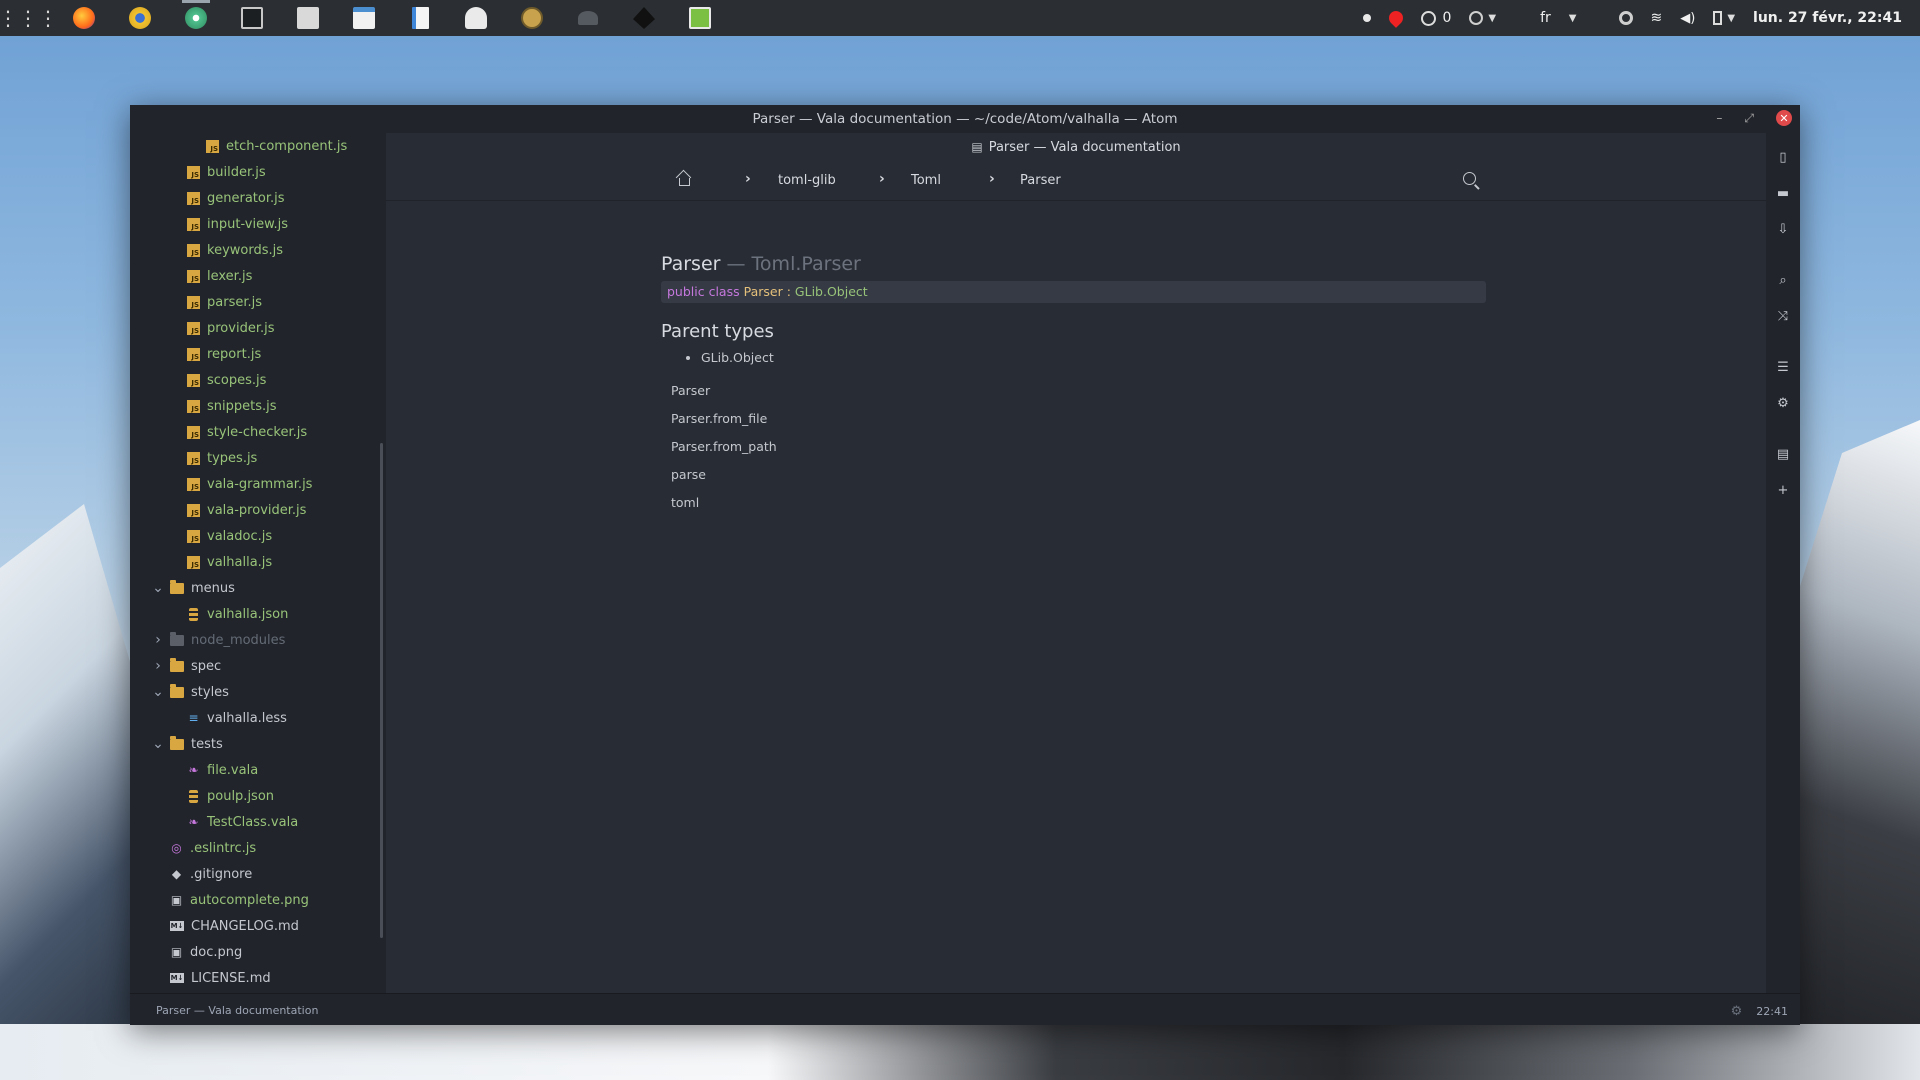 This screenshot has height=1080, width=1920. What do you see at coordinates (1367, 18) in the screenshot?
I see `record-indicator-icon` at bounding box center [1367, 18].